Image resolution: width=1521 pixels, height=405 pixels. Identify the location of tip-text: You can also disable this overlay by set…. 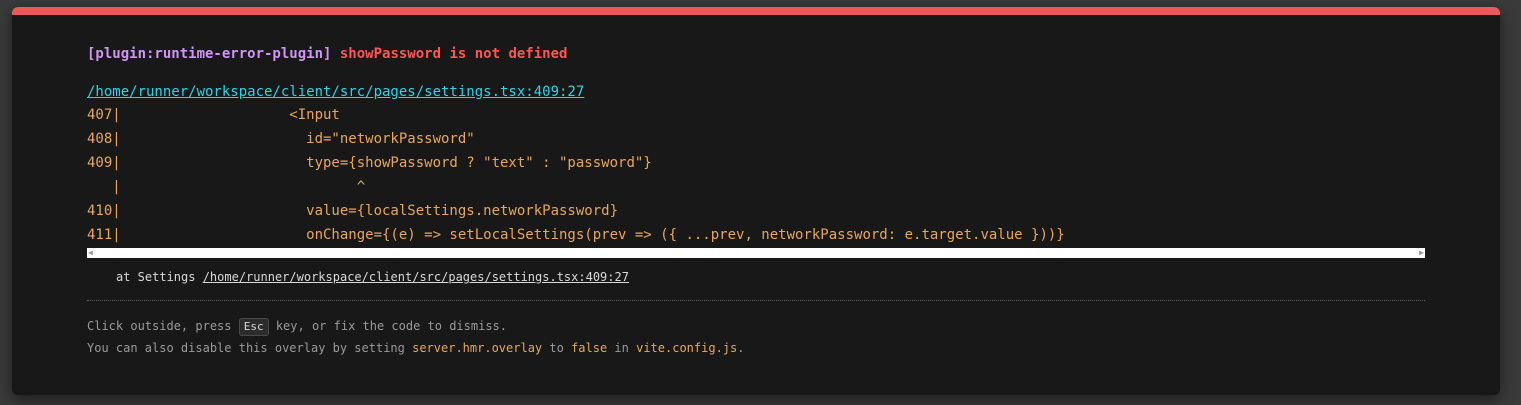
(250, 348).